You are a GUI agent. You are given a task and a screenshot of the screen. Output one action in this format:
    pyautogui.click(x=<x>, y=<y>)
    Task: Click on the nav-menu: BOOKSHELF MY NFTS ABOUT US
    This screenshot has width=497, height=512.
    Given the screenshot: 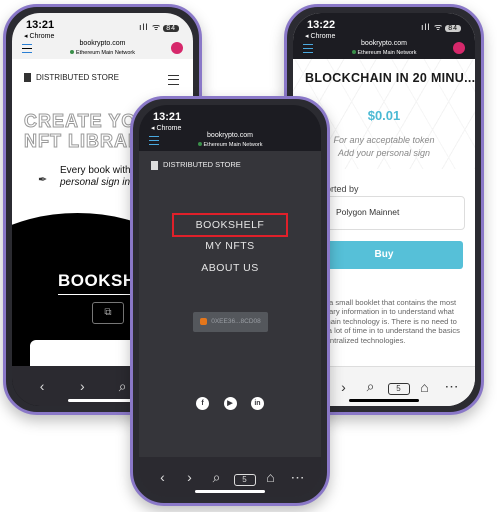 What is the action you would take?
    pyautogui.click(x=230, y=246)
    